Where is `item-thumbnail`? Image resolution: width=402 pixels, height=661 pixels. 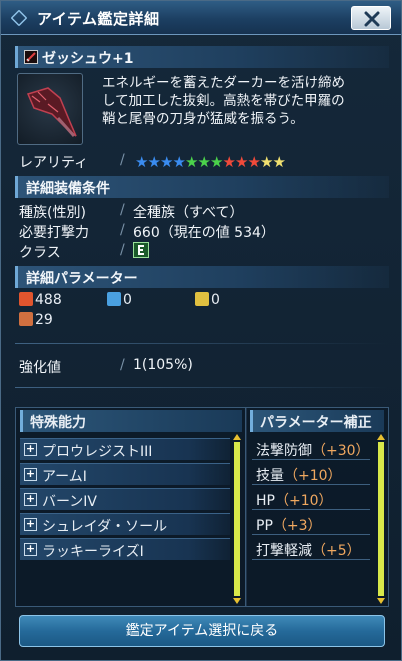
item-thumbnail is located at coordinates (50, 109).